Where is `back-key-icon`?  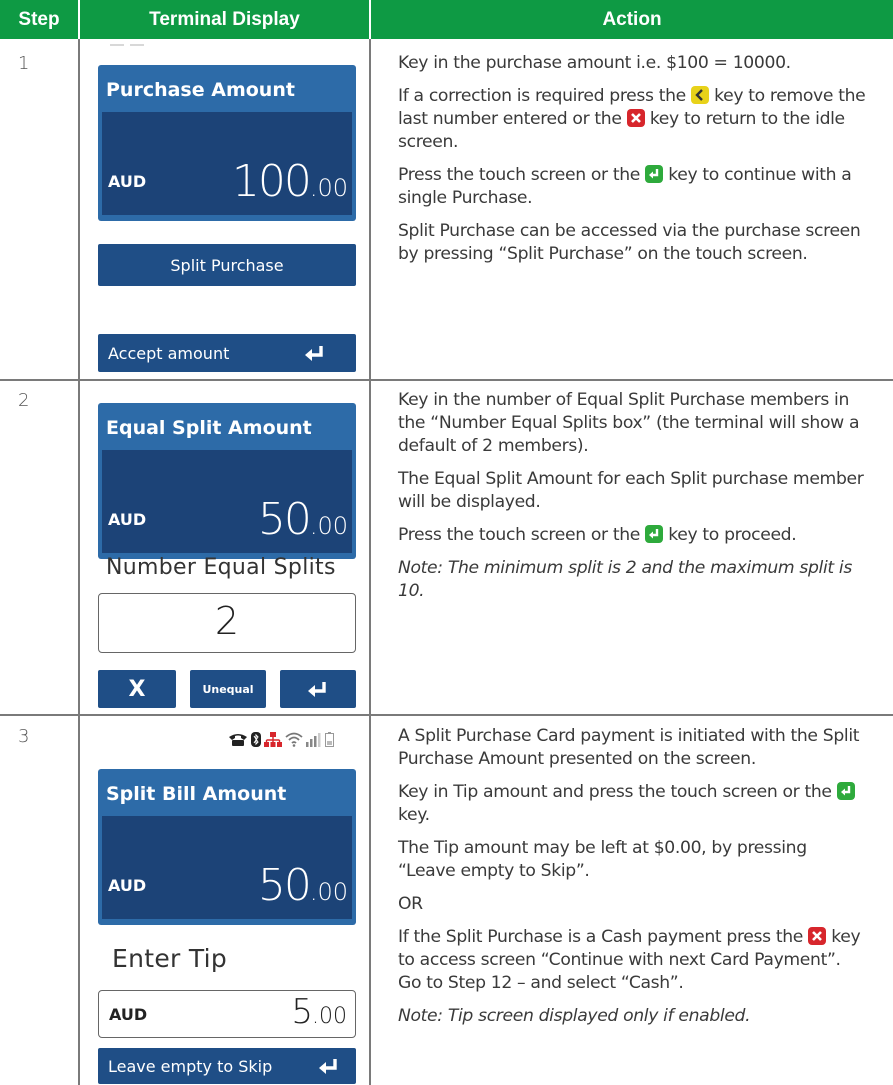 back-key-icon is located at coordinates (700, 95).